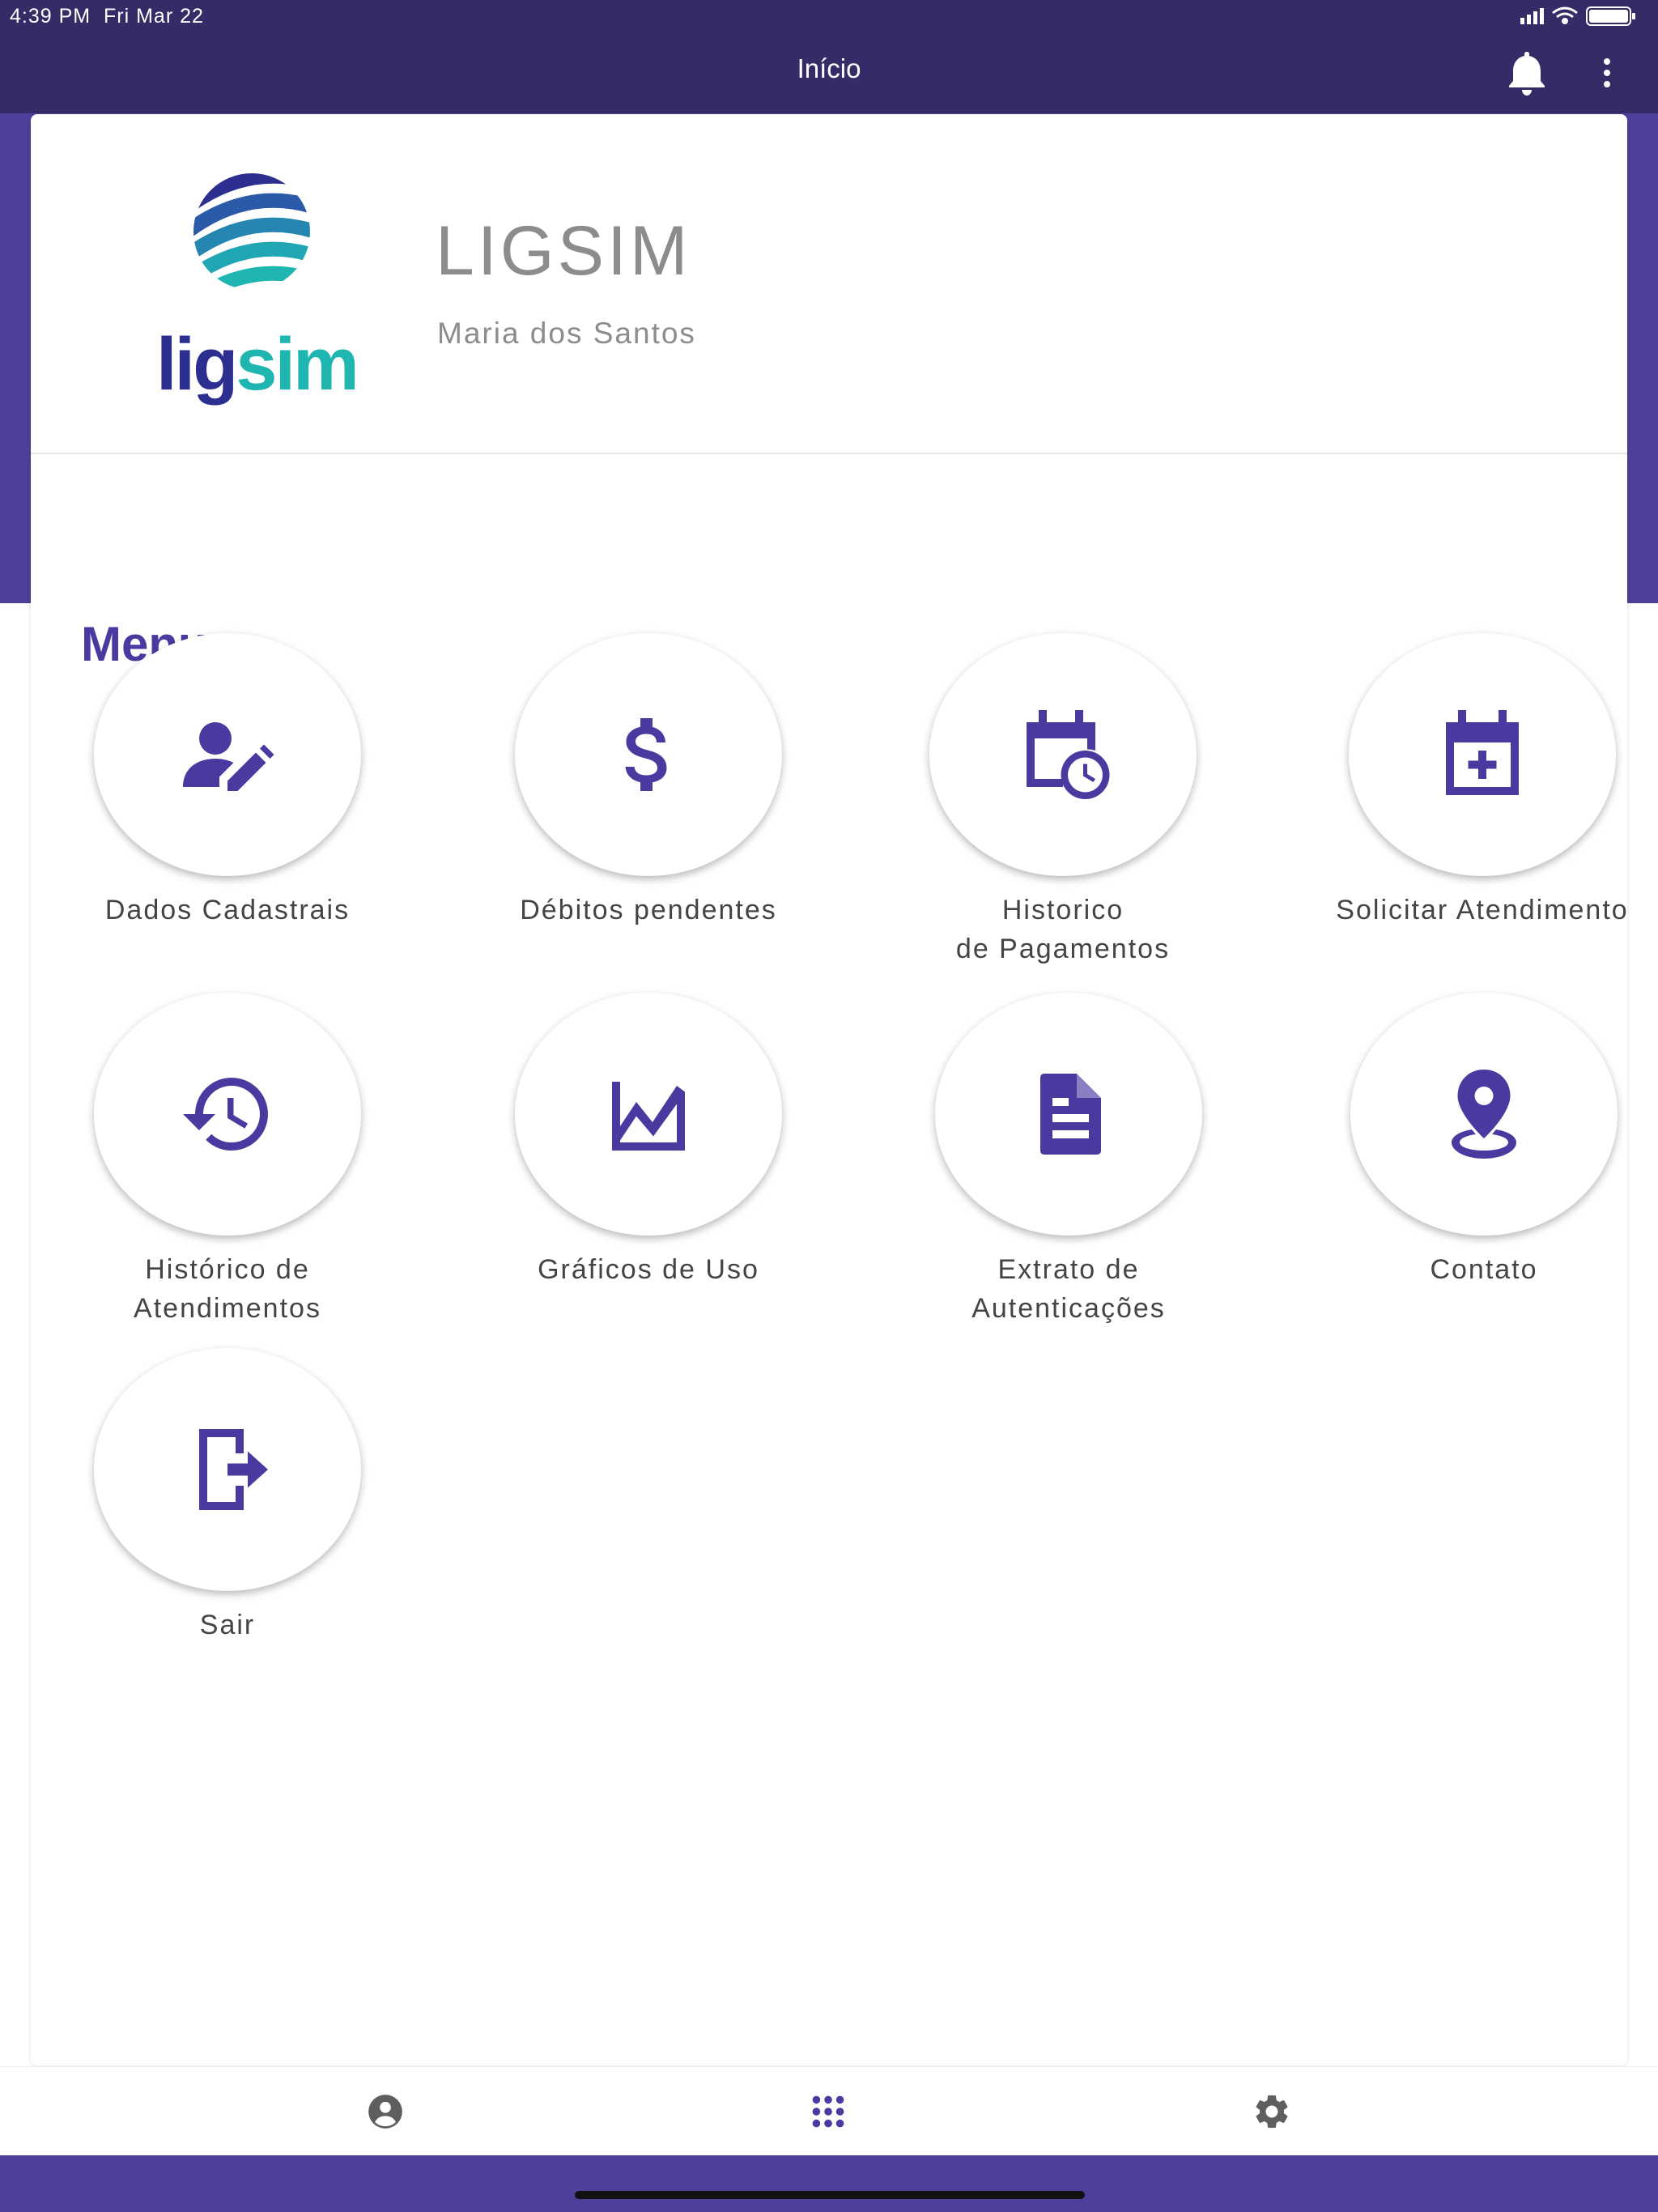 This screenshot has width=1658, height=2212. I want to click on status-bar: 4:39 PM Fri Mar 22, so click(829, 16).